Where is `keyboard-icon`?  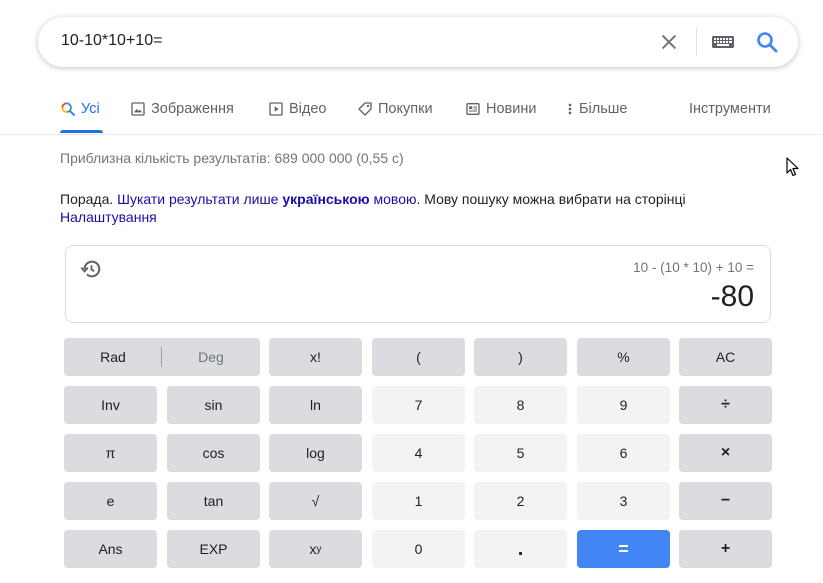 keyboard-icon is located at coordinates (723, 42).